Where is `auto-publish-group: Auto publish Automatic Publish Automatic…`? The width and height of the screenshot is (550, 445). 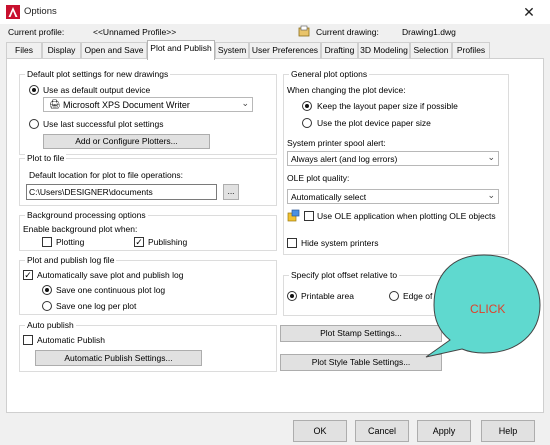
auto-publish-group: Auto publish Automatic Publish Automatic… is located at coordinates (148, 346).